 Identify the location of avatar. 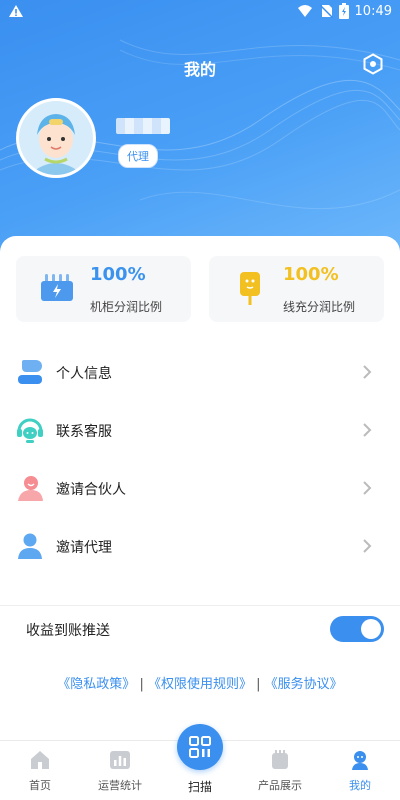
(56, 138).